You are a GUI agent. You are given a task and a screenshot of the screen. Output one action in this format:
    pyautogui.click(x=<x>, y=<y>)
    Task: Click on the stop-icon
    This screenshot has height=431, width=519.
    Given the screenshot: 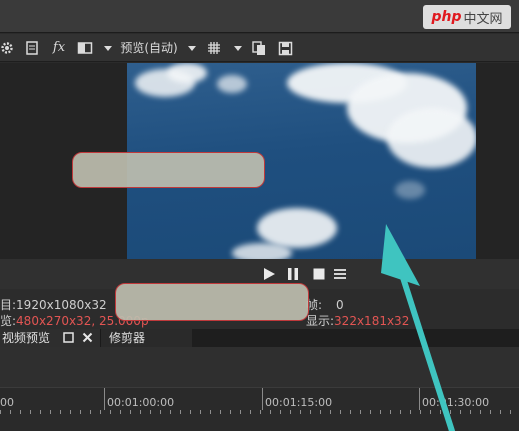 What is the action you would take?
    pyautogui.click(x=319, y=274)
    